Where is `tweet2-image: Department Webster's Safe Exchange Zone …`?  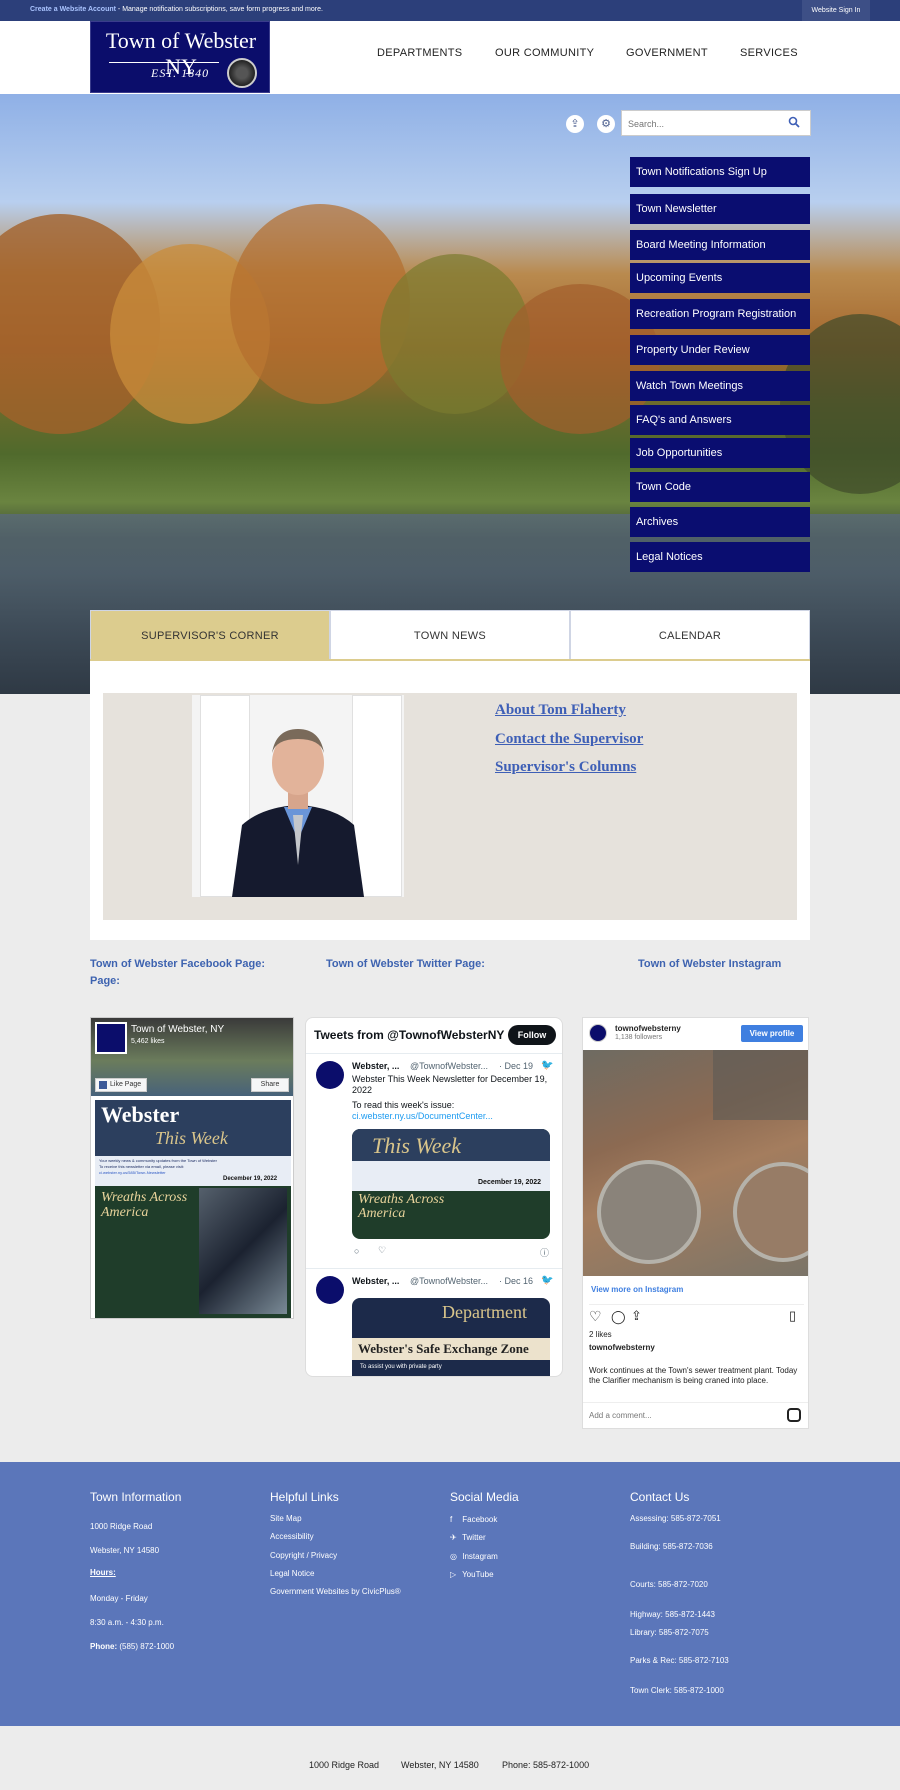
tweet2-image: Department Webster's Safe Exchange Zone … is located at coordinates (451, 1337).